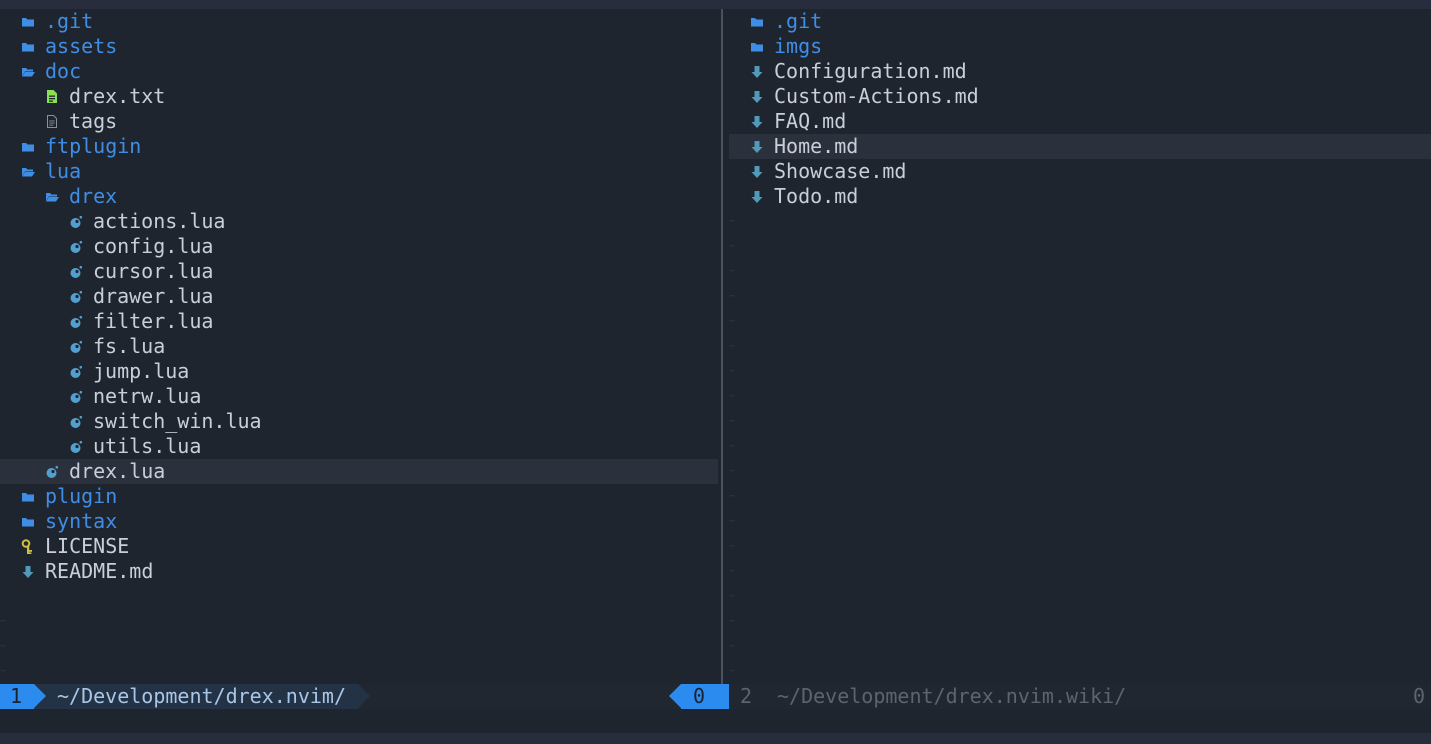  What do you see at coordinates (359, 471) in the screenshot?
I see `file-entry: drex.lua` at bounding box center [359, 471].